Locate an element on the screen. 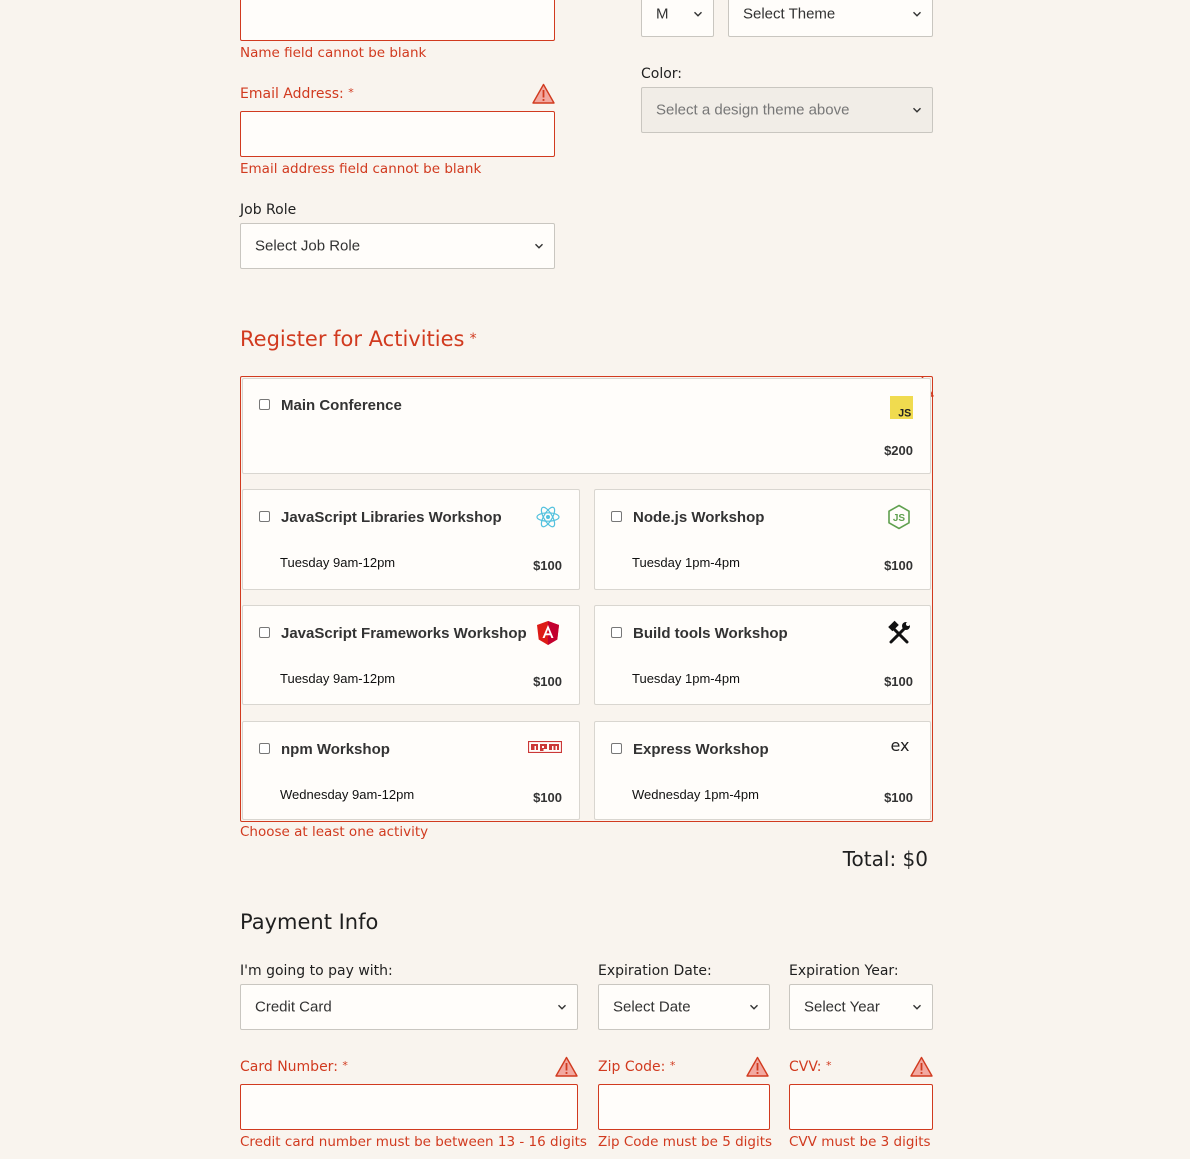  cvv-warning-icon is located at coordinates (921, 1066).